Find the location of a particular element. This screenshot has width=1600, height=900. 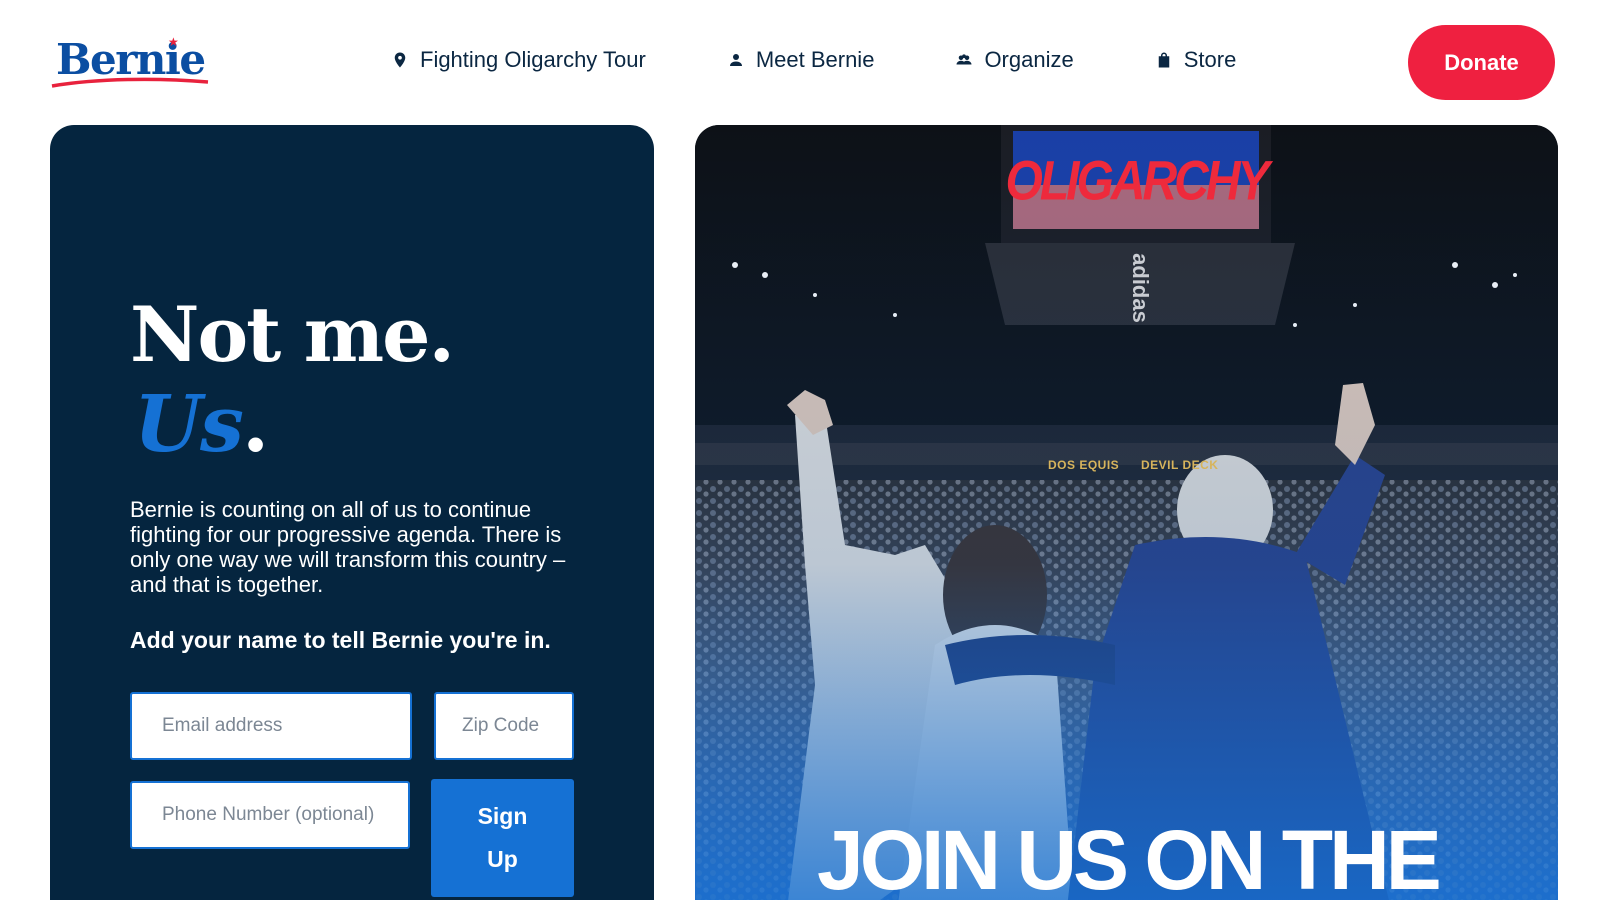

nav-item-label: Meet Bernie is located at coordinates (815, 59).